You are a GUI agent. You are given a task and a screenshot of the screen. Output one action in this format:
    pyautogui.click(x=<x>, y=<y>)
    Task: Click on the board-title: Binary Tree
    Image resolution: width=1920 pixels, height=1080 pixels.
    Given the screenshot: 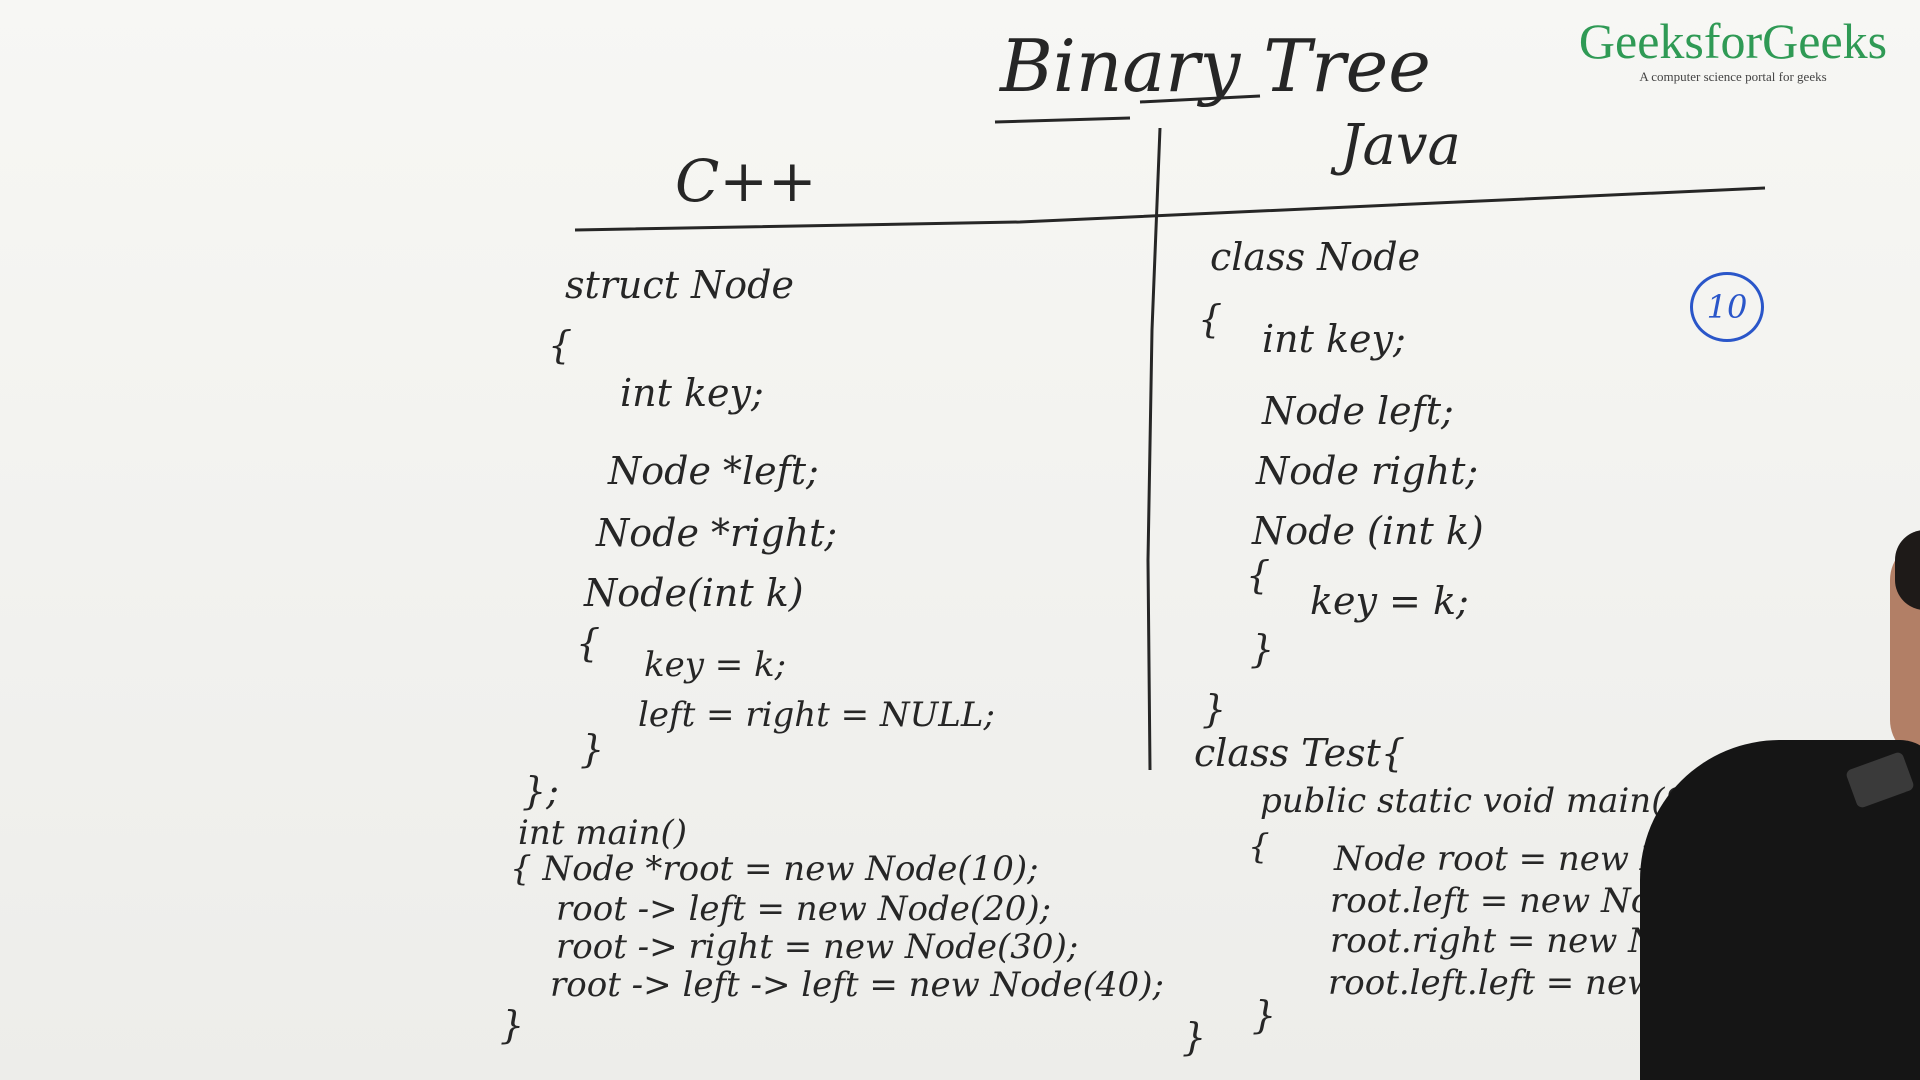 What is the action you would take?
    pyautogui.click(x=1215, y=66)
    